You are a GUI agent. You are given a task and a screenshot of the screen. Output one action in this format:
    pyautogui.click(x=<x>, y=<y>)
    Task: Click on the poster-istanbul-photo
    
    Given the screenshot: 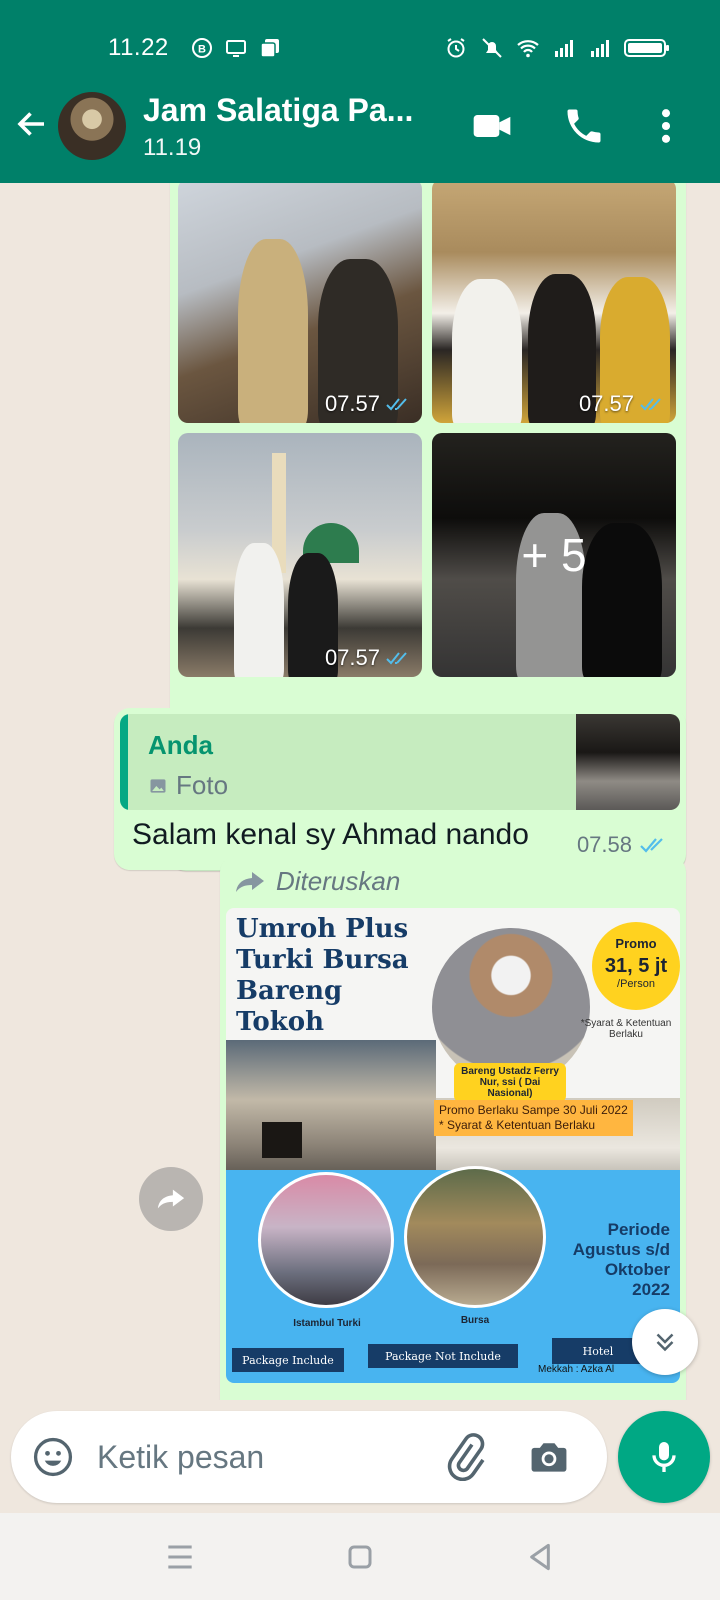 What is the action you would take?
    pyautogui.click(x=326, y=1240)
    